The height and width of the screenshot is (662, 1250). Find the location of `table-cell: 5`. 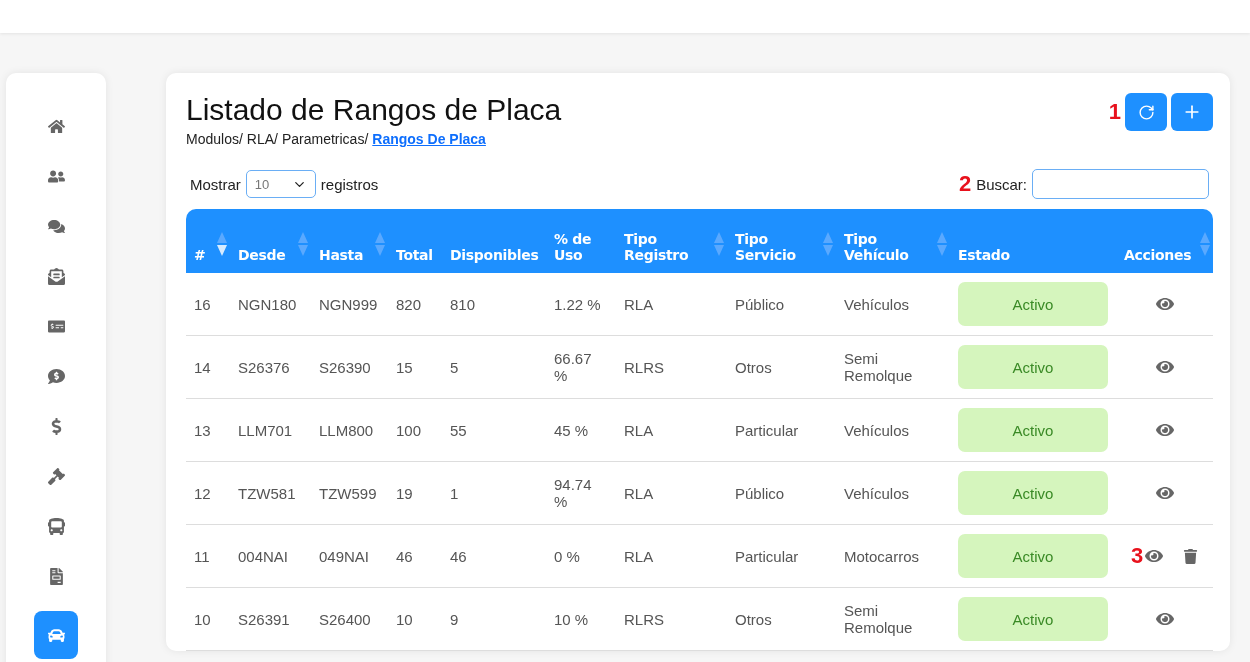

table-cell: 5 is located at coordinates (454, 367).